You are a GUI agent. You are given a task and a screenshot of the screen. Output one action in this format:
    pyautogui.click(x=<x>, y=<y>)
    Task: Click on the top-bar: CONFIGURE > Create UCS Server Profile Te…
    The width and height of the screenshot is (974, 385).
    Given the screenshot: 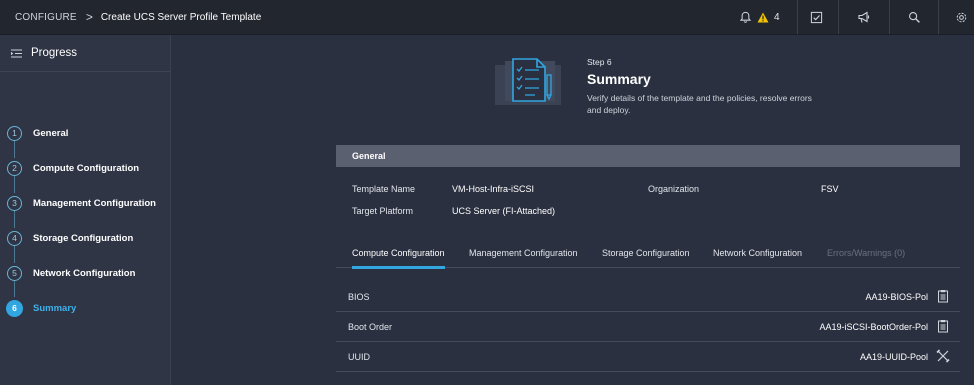 What is the action you would take?
    pyautogui.click(x=487, y=17)
    